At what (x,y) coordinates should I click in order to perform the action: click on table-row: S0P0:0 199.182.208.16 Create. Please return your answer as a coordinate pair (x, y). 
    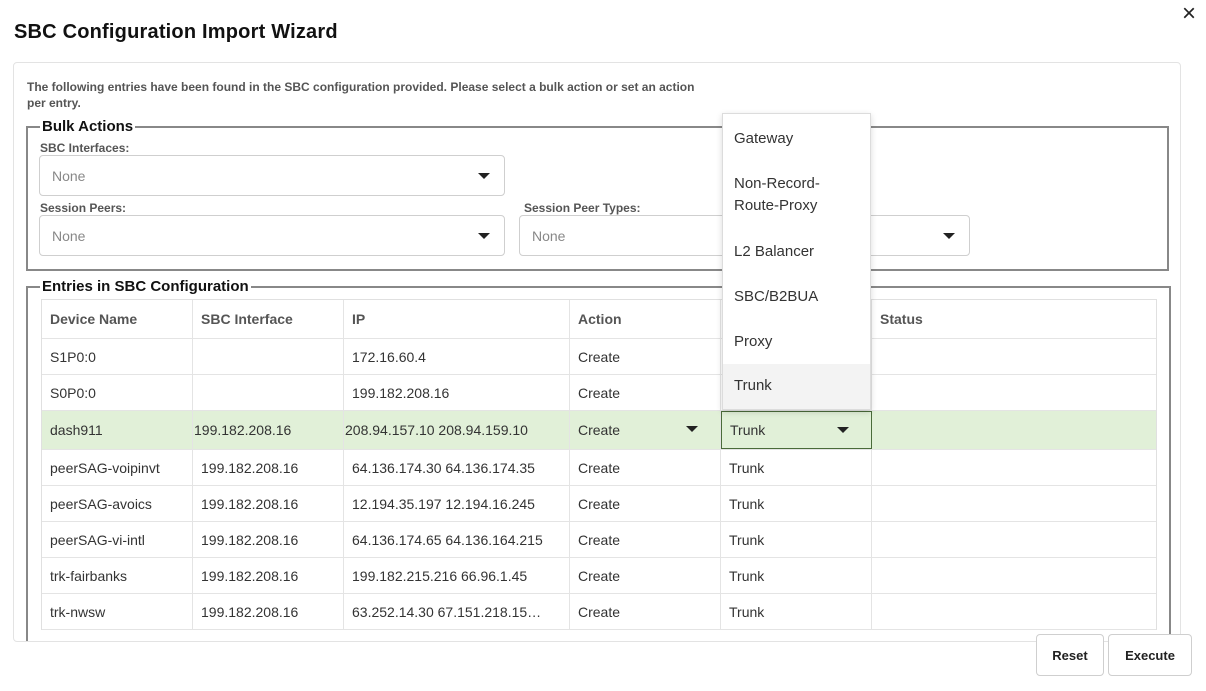
    Looking at the image, I should click on (599, 393).